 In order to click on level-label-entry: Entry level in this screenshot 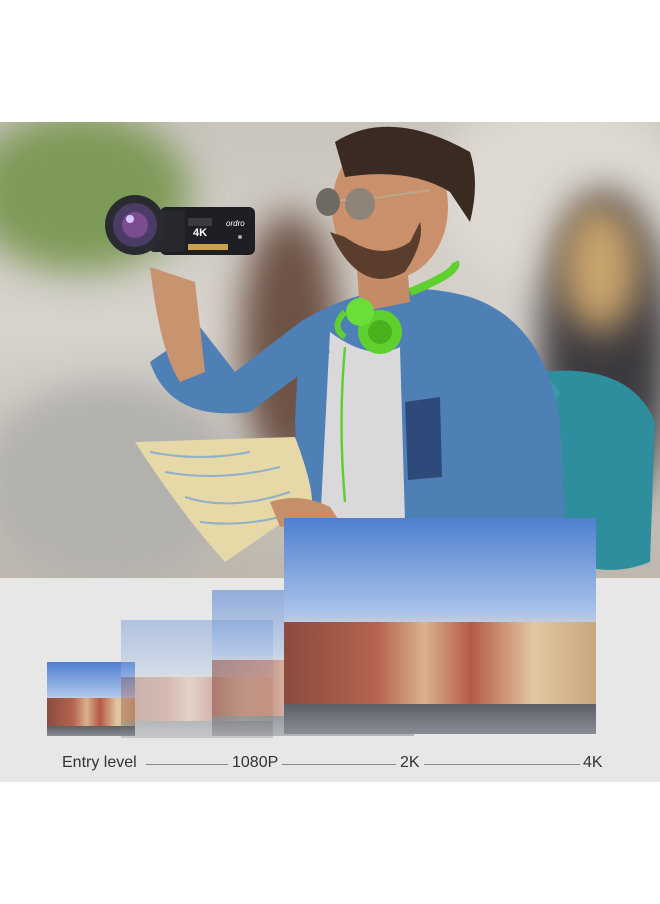, I will do `click(99, 762)`.